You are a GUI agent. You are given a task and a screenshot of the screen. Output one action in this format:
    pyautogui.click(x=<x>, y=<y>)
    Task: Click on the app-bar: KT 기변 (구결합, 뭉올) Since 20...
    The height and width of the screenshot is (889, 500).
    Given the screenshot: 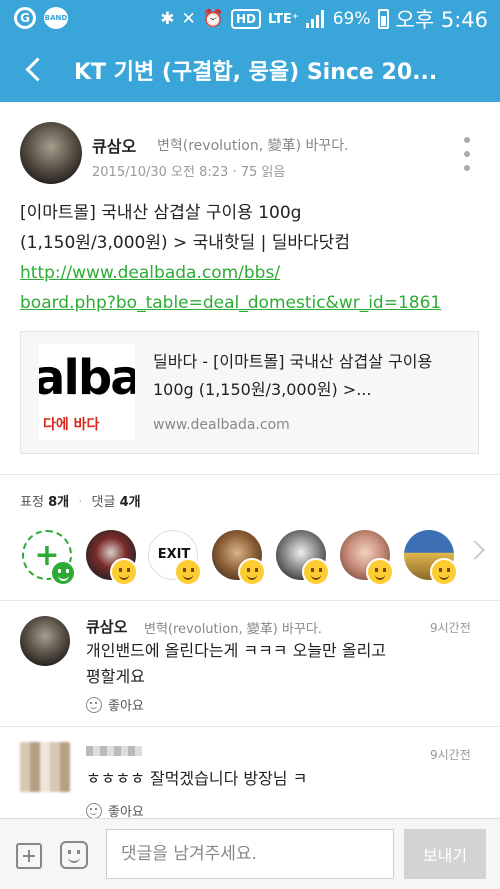 What is the action you would take?
    pyautogui.click(x=250, y=69)
    